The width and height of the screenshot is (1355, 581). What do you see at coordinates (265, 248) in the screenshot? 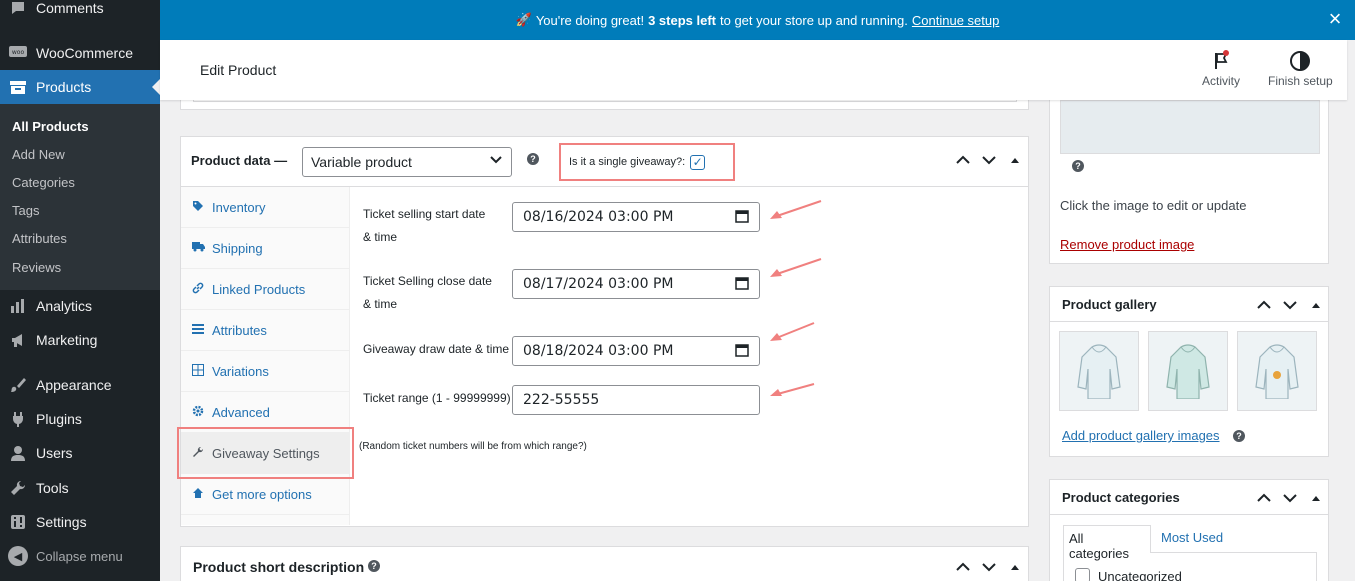
I see `tab-shipping: Shipping` at bounding box center [265, 248].